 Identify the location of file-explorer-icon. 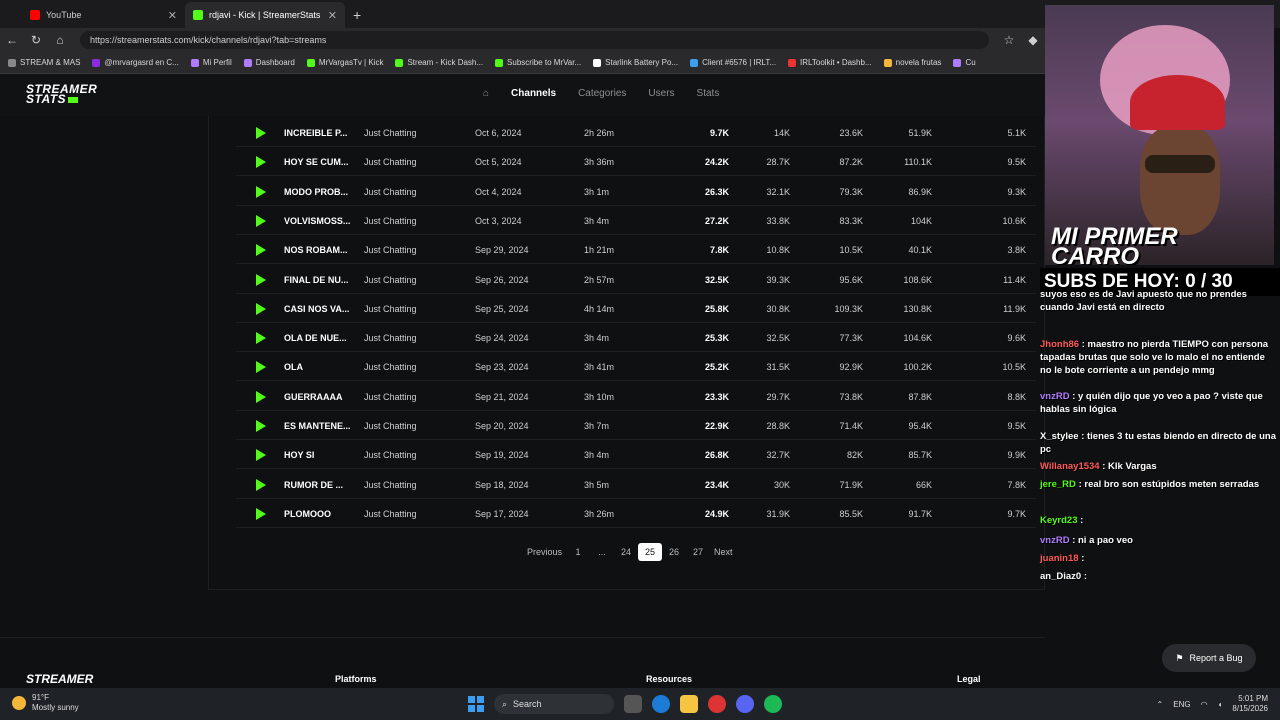
(689, 704).